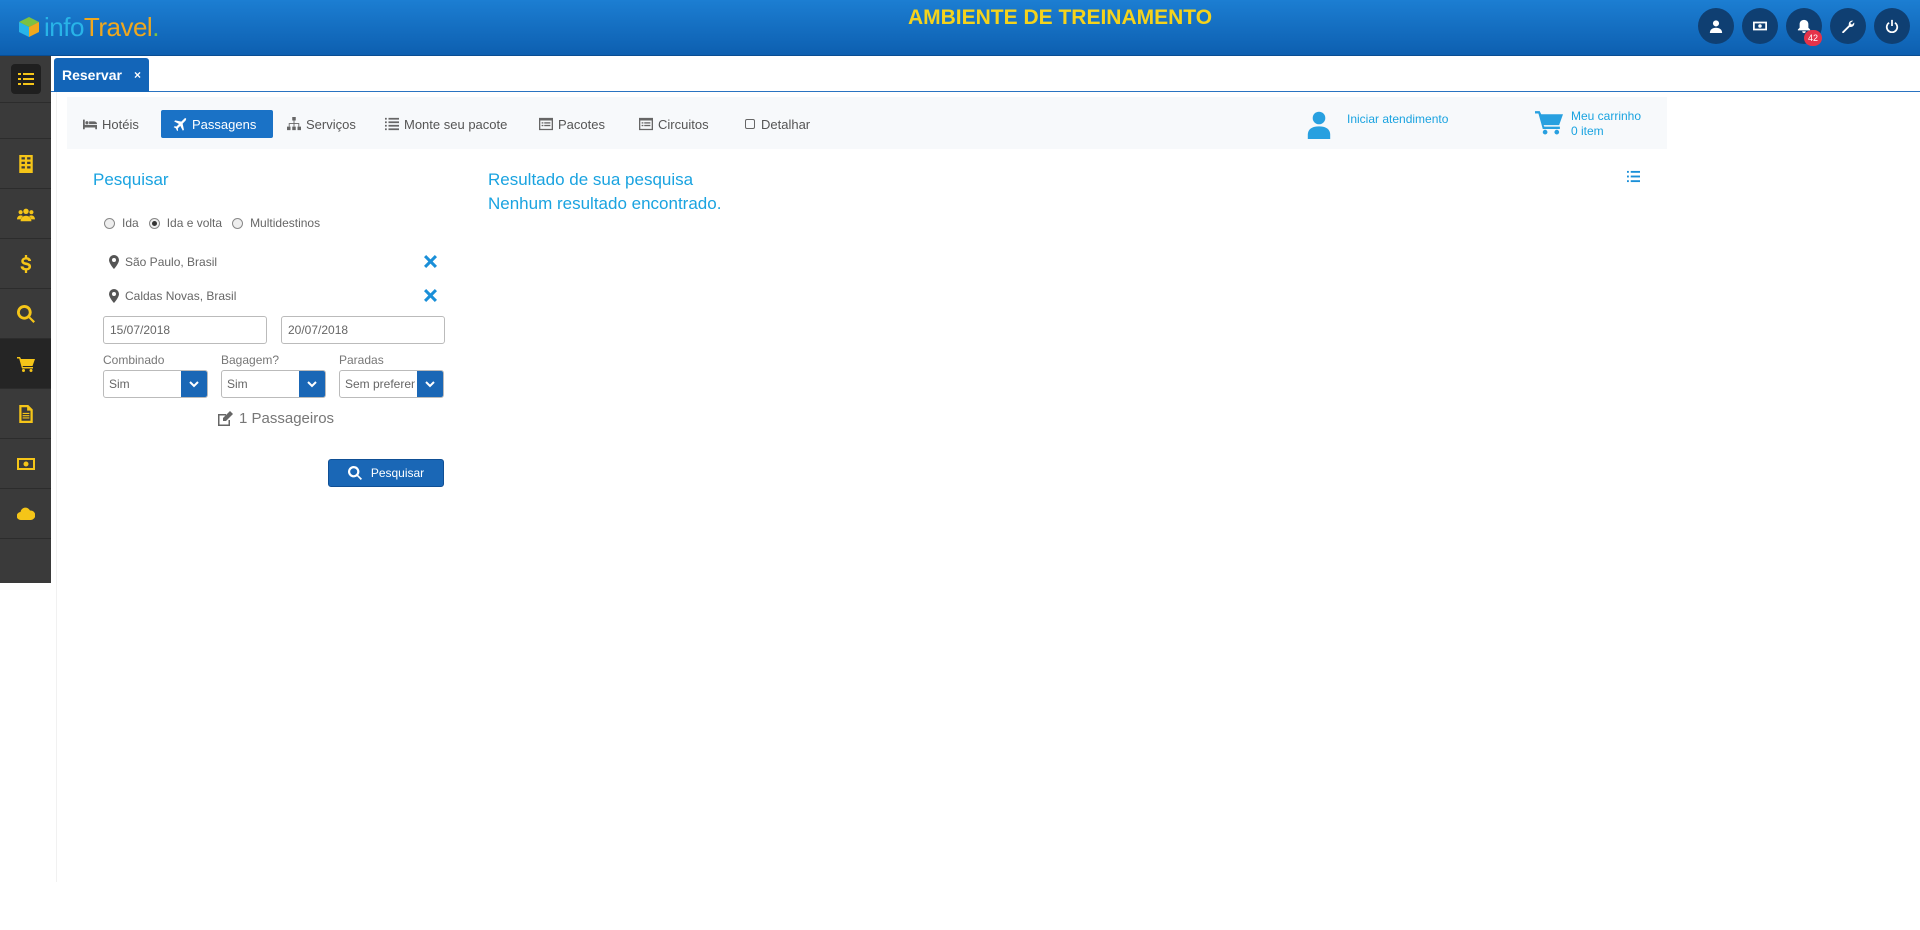 This screenshot has width=1920, height=930. What do you see at coordinates (1606, 116) in the screenshot?
I see `cart-title: Meu carrinho` at bounding box center [1606, 116].